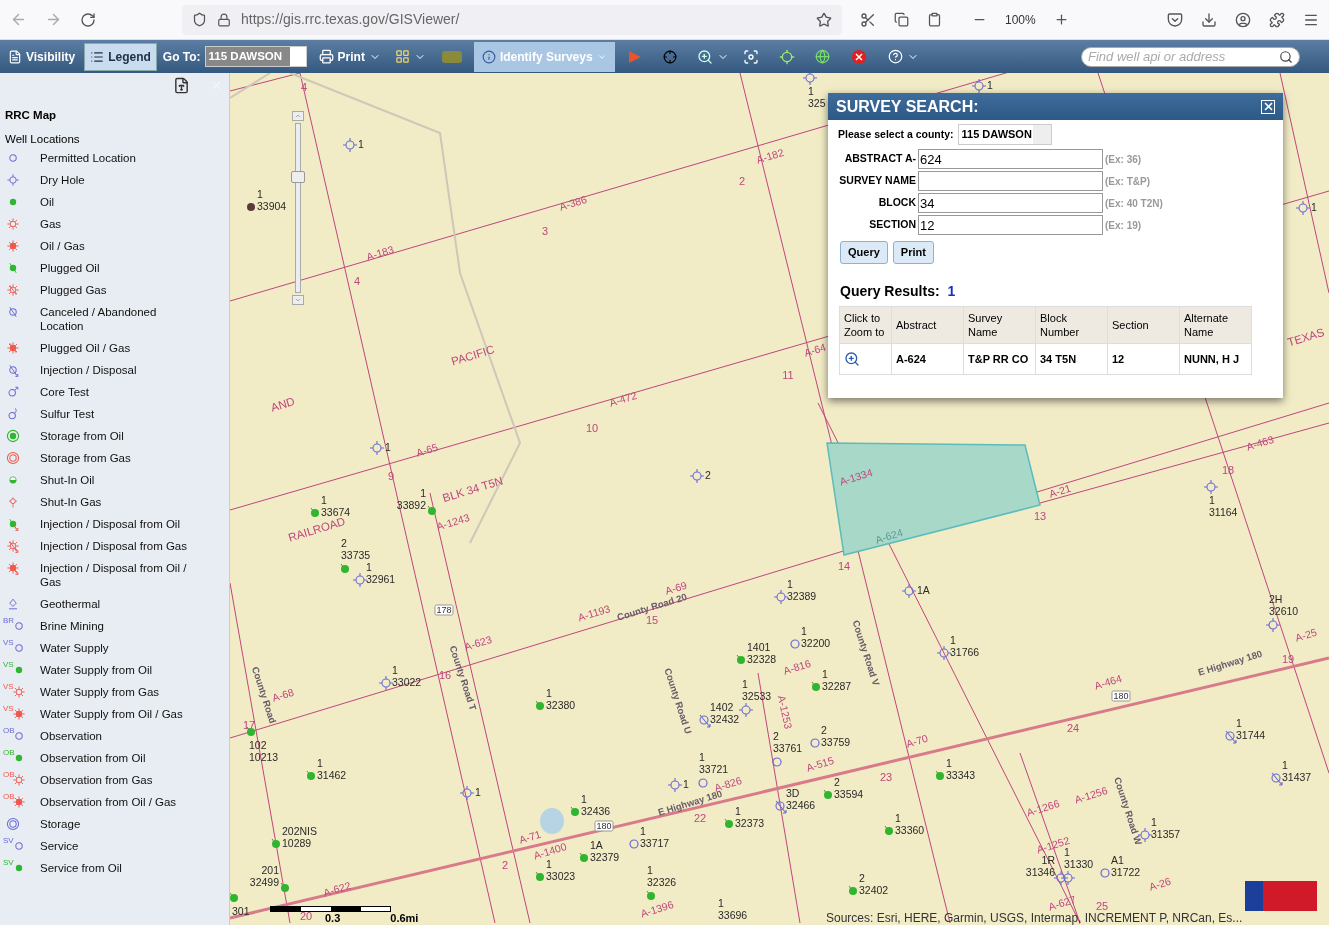 The image size is (1329, 925). What do you see at coordinates (1061, 19) in the screenshot?
I see `zoom-in-icon` at bounding box center [1061, 19].